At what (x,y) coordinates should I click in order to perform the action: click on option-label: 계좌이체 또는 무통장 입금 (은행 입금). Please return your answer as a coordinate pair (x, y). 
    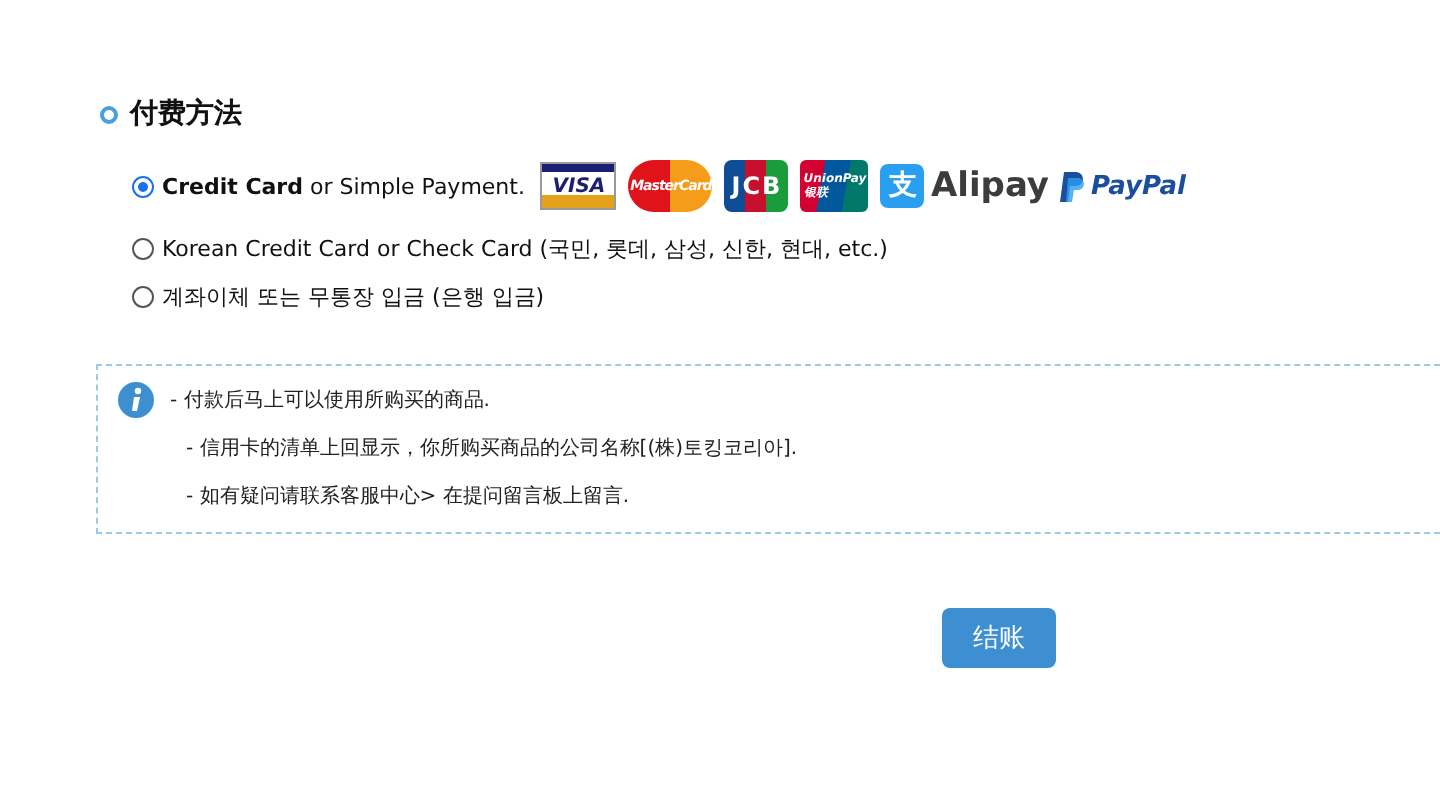
    Looking at the image, I should click on (353, 296).